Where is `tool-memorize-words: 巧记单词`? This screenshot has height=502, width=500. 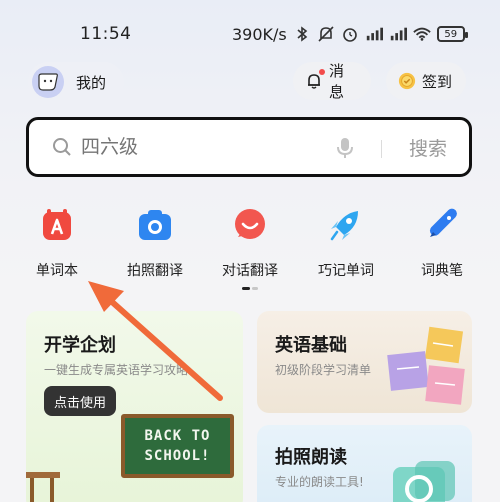
tool-memorize-words: 巧记单词 is located at coordinates (346, 240).